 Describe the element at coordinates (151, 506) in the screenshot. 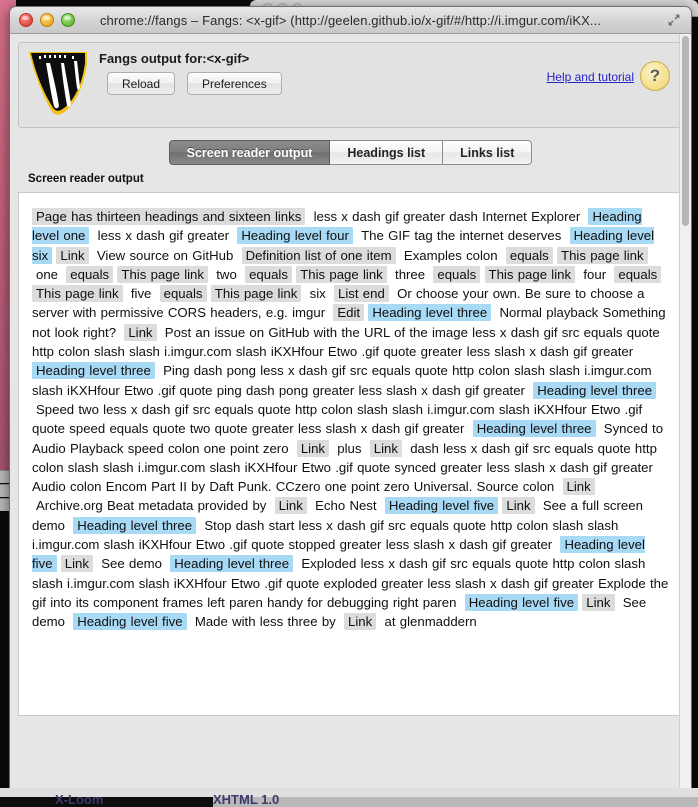

I see `spoken-text: Archive.org Beat metadata provided by` at that location.